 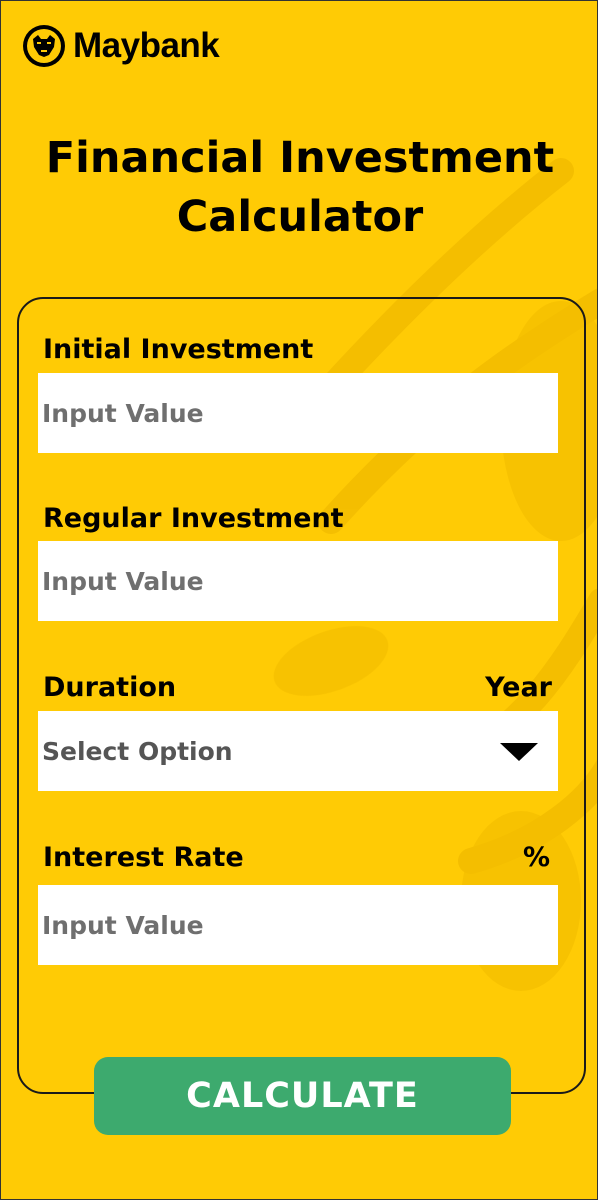 What do you see at coordinates (44, 46) in the screenshot?
I see `maybank-tiger-icon` at bounding box center [44, 46].